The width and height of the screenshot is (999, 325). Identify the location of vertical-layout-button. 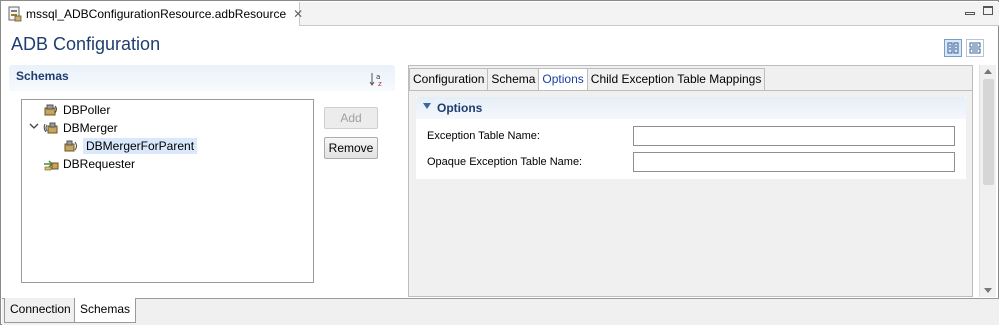
(975, 48).